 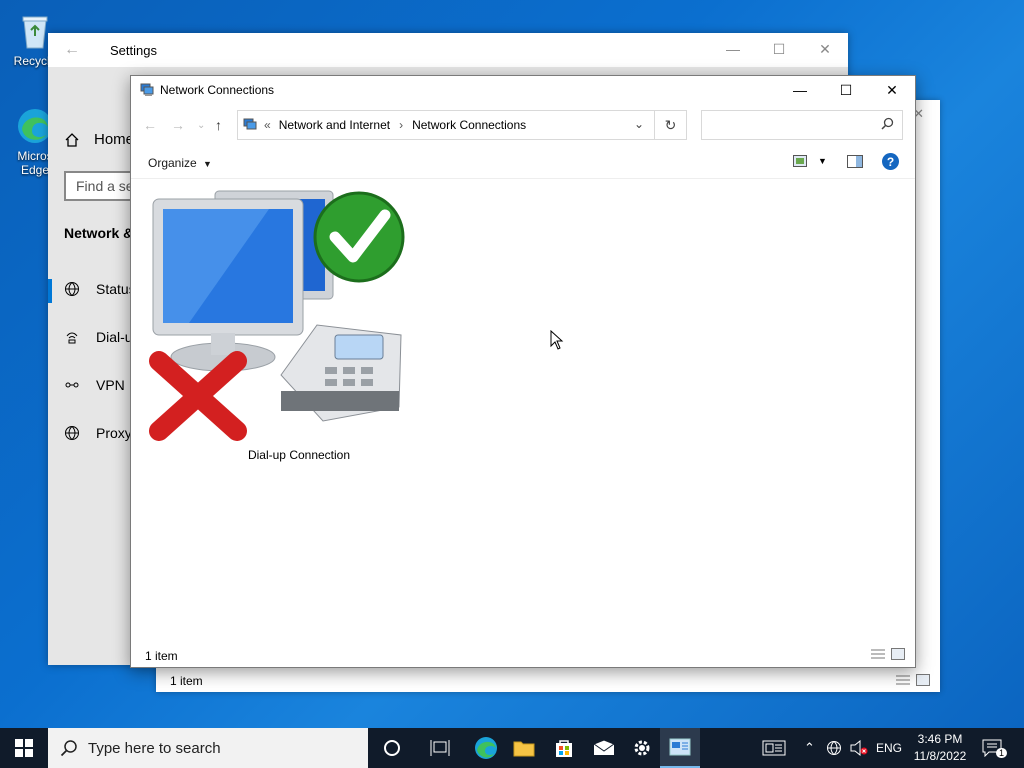 I want to click on taskbar-store-button, so click(x=564, y=748).